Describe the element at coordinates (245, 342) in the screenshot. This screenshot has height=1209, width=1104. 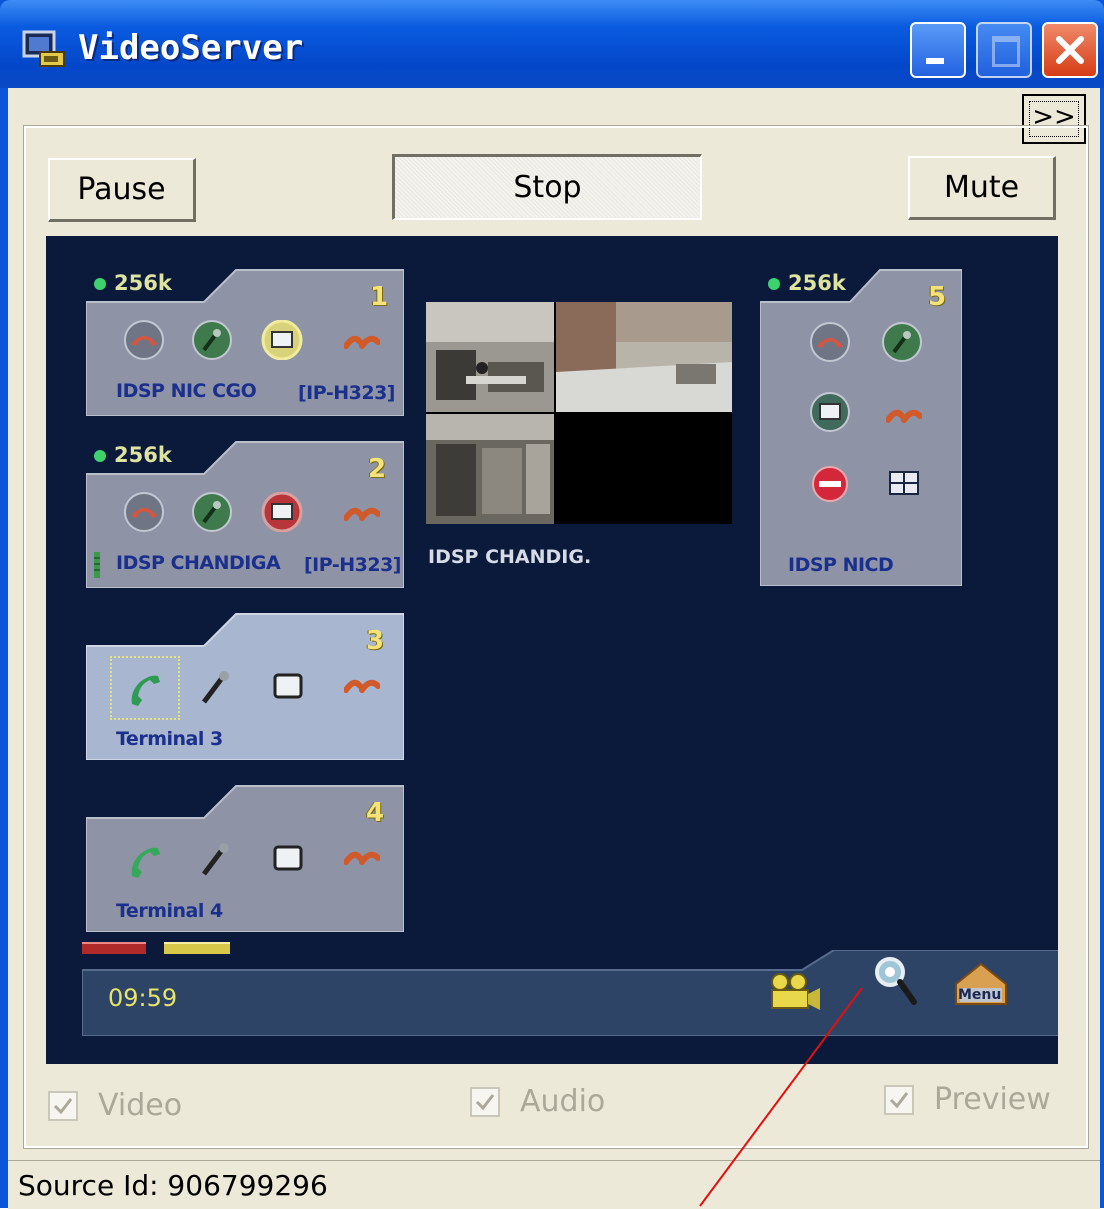
I see `terminal-card-1: 256k 1 IDSP NIC CGO [IP-H323]` at that location.